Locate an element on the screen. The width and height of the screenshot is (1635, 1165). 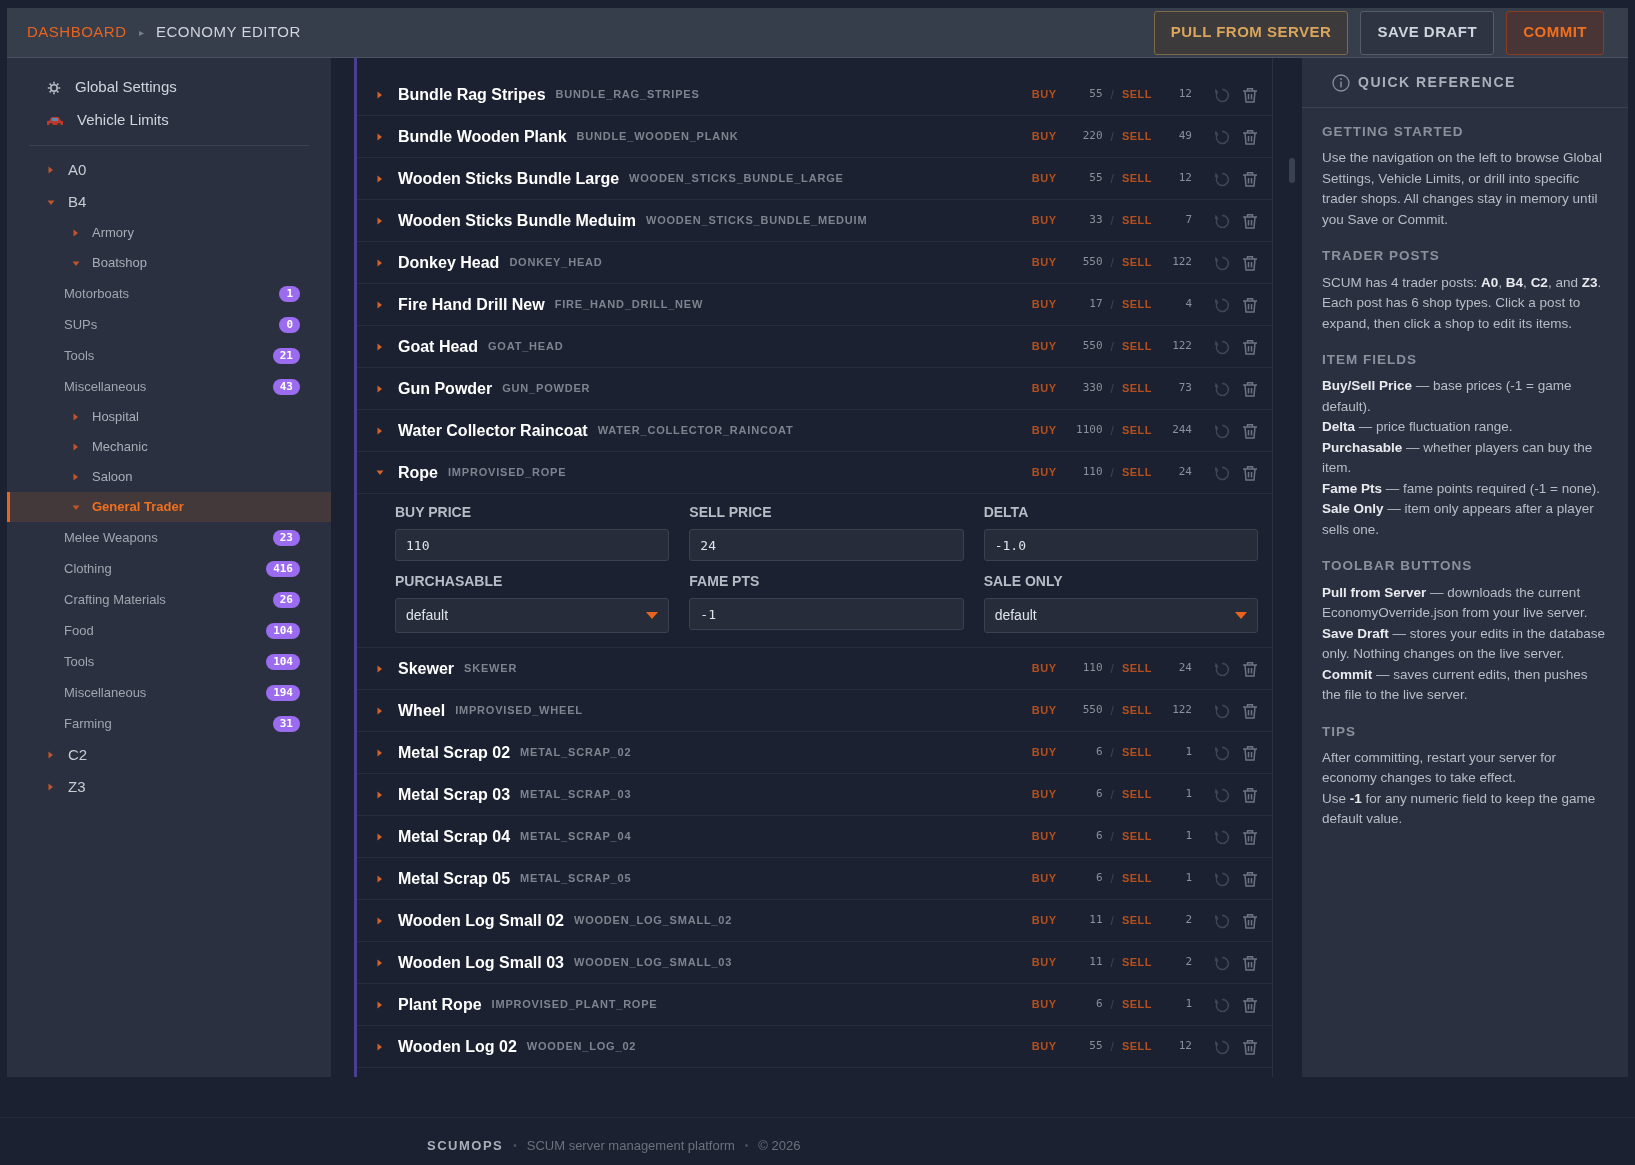
input-field: -1.0 is located at coordinates (1120, 545).